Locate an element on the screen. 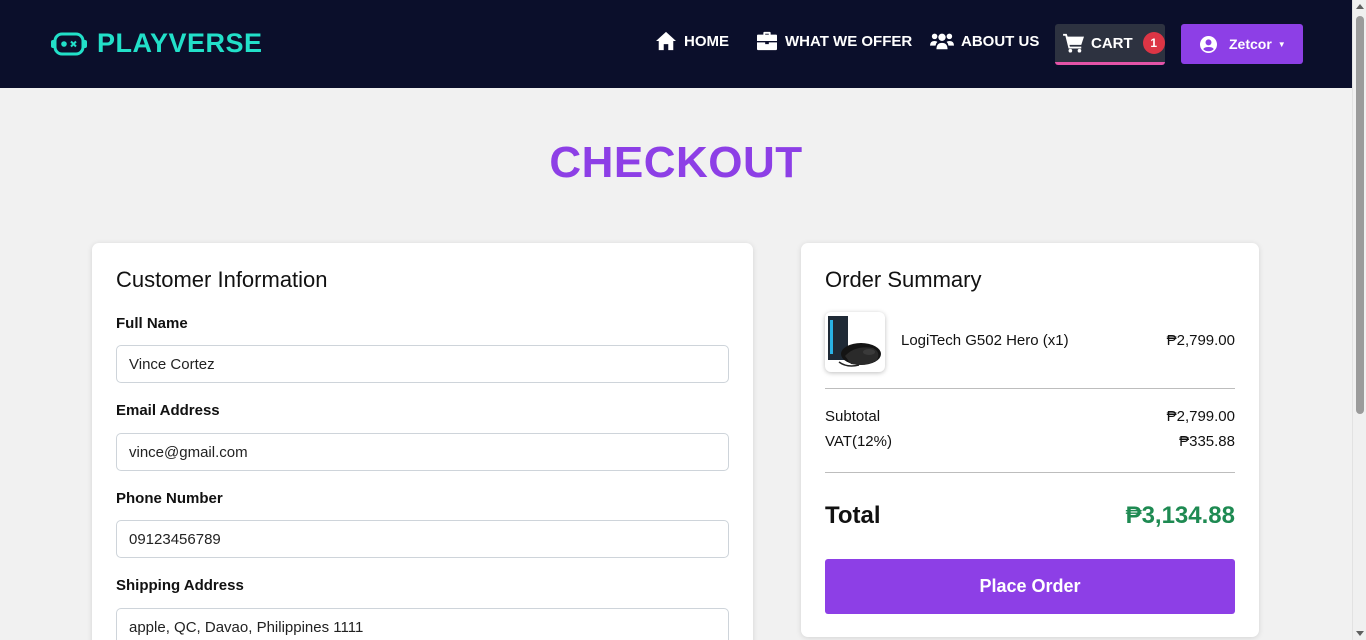 This screenshot has width=1366, height=640. briefcase-icon is located at coordinates (767, 41).